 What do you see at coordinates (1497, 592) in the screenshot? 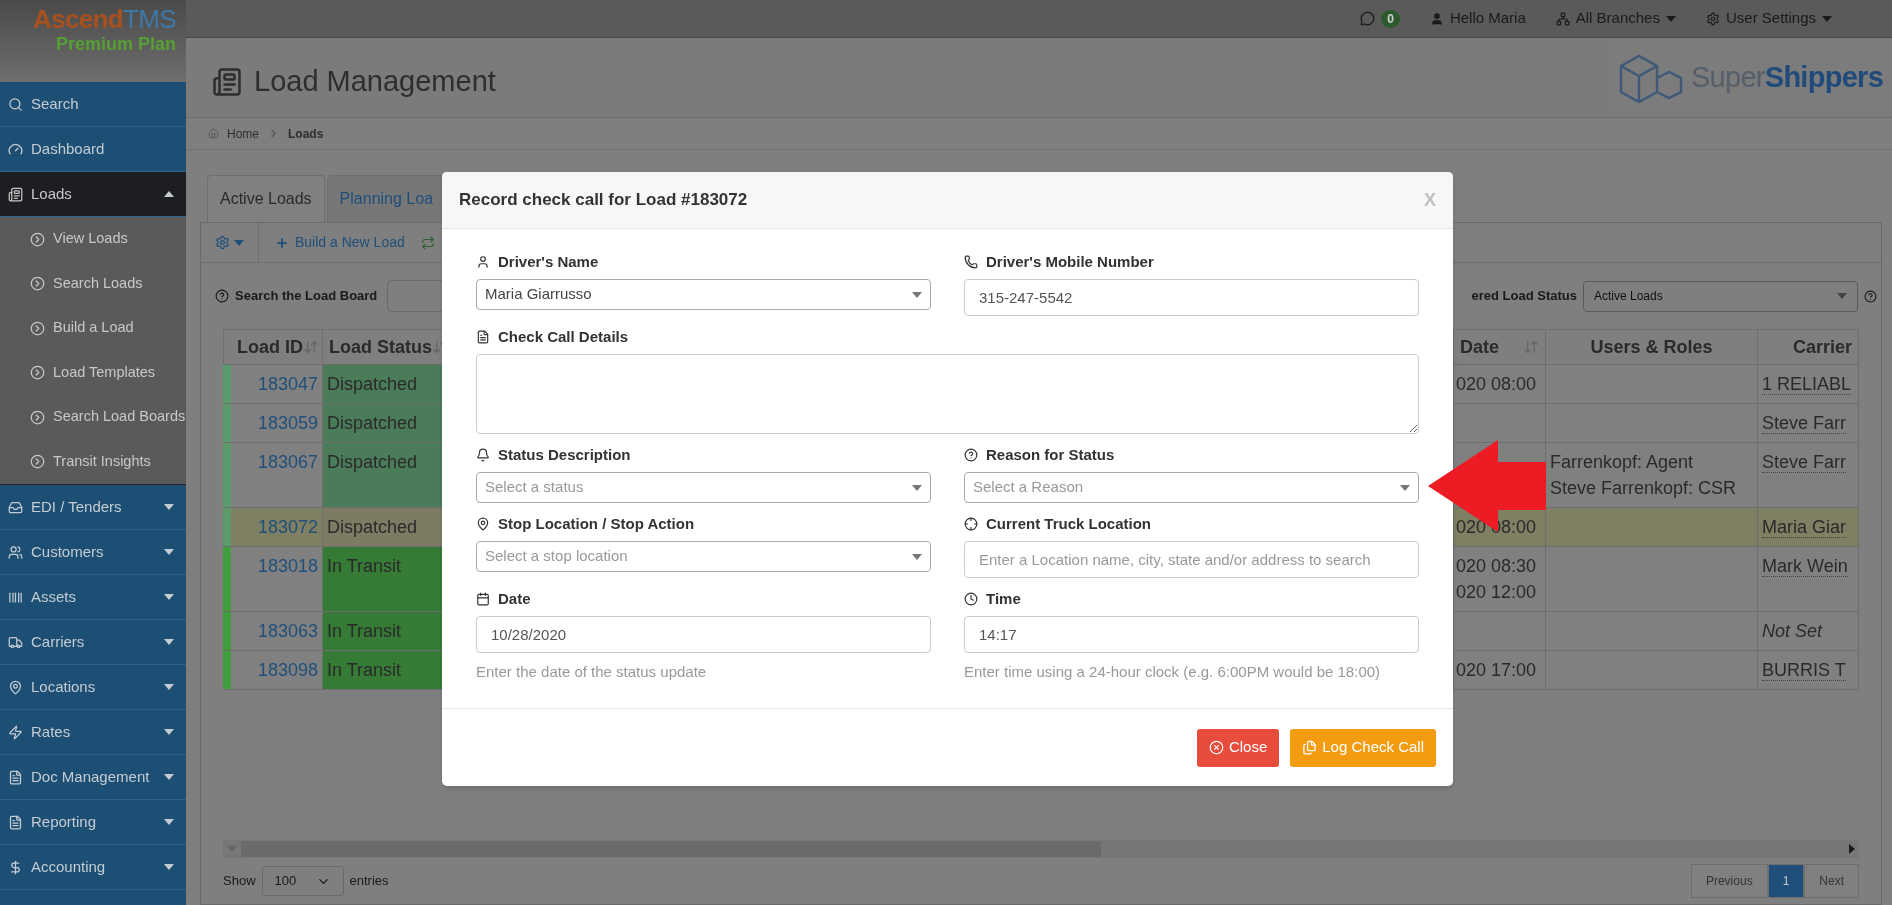
I see `date-text: 020 12:00` at bounding box center [1497, 592].